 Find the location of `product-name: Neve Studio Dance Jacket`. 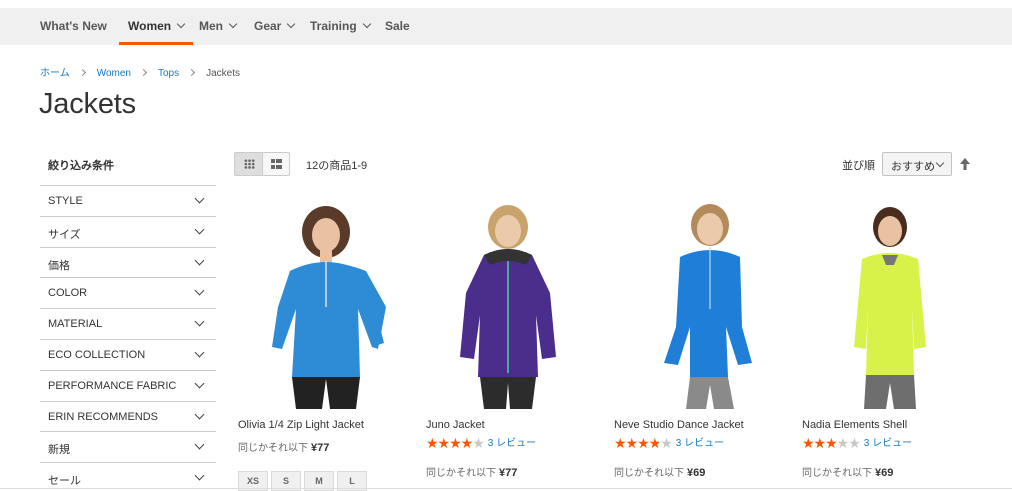

product-name: Neve Studio Dance Jacket is located at coordinates (679, 425).